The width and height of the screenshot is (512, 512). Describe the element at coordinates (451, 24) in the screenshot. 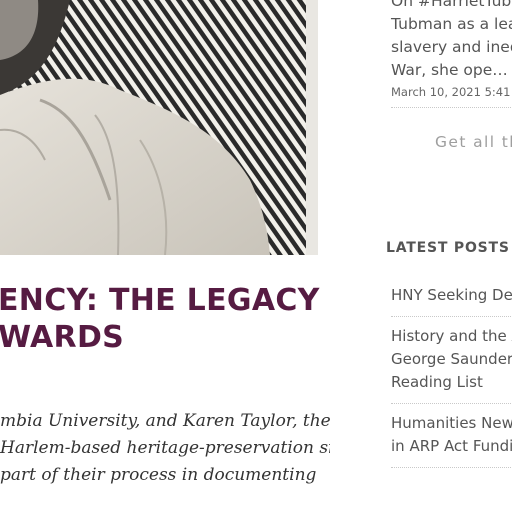

I see `tweet-line: Tubman as a lea` at that location.